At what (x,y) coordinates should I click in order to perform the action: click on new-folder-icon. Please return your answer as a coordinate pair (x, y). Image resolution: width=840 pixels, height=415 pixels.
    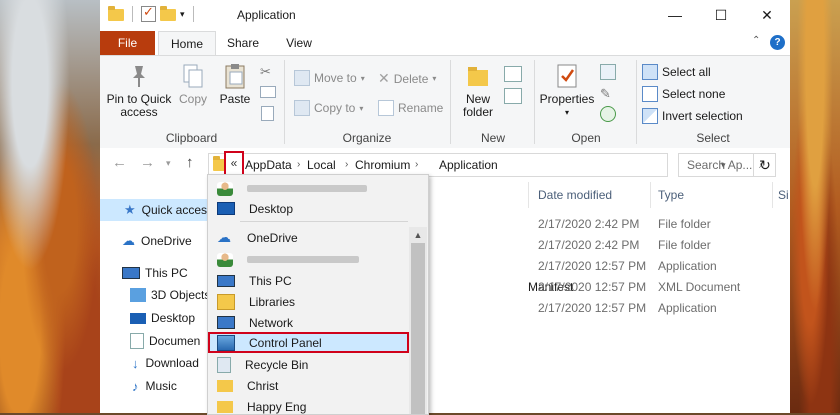
    Looking at the image, I should click on (168, 13).